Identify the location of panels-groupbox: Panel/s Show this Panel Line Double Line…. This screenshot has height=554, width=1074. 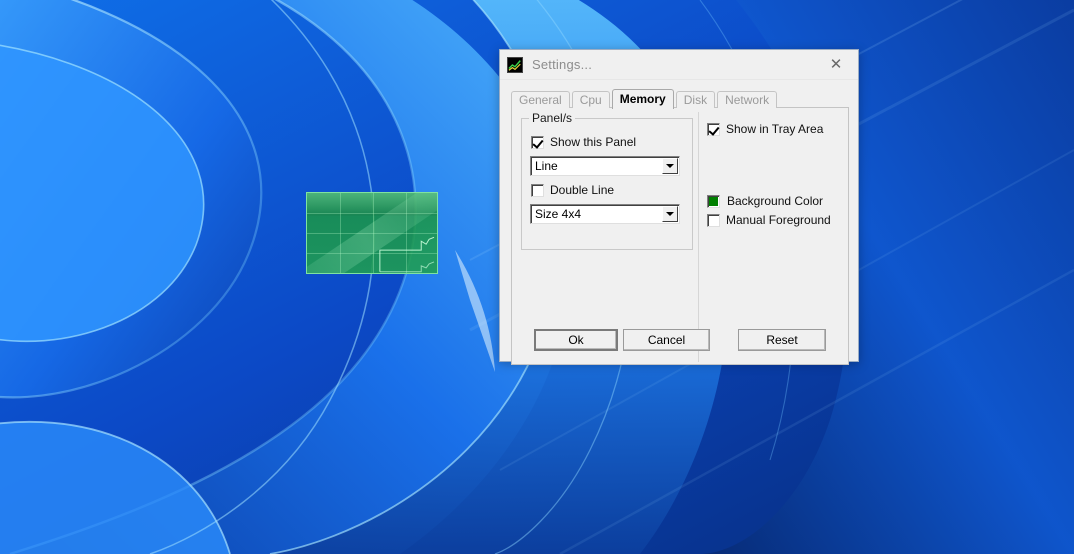
(607, 180).